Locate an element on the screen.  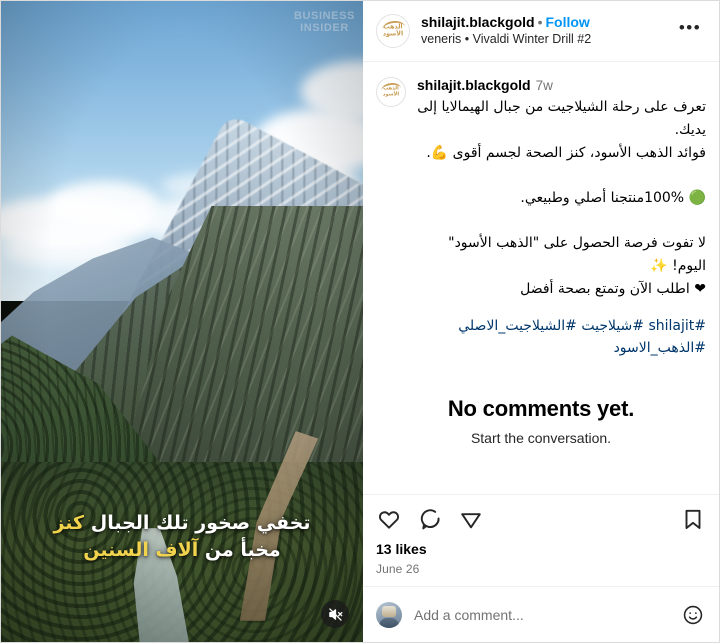
overlay-line-2-highlight: آلاف السنين is located at coordinates (141, 550).